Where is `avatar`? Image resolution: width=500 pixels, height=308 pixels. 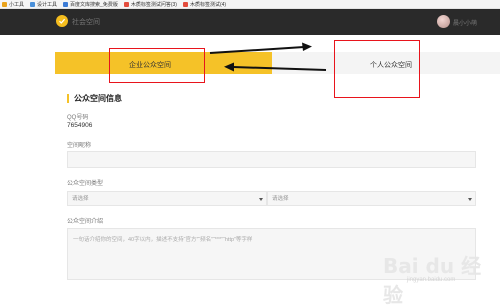 avatar is located at coordinates (443, 21).